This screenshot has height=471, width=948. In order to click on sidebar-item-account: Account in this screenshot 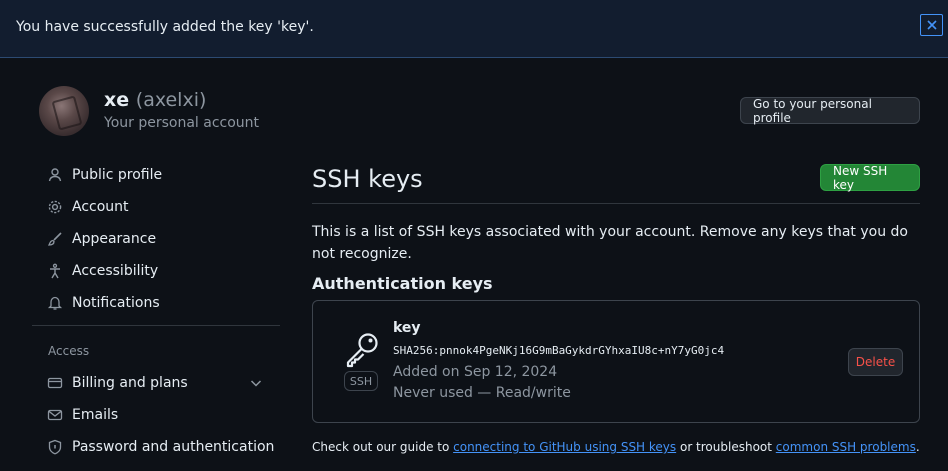, I will do `click(166, 207)`.